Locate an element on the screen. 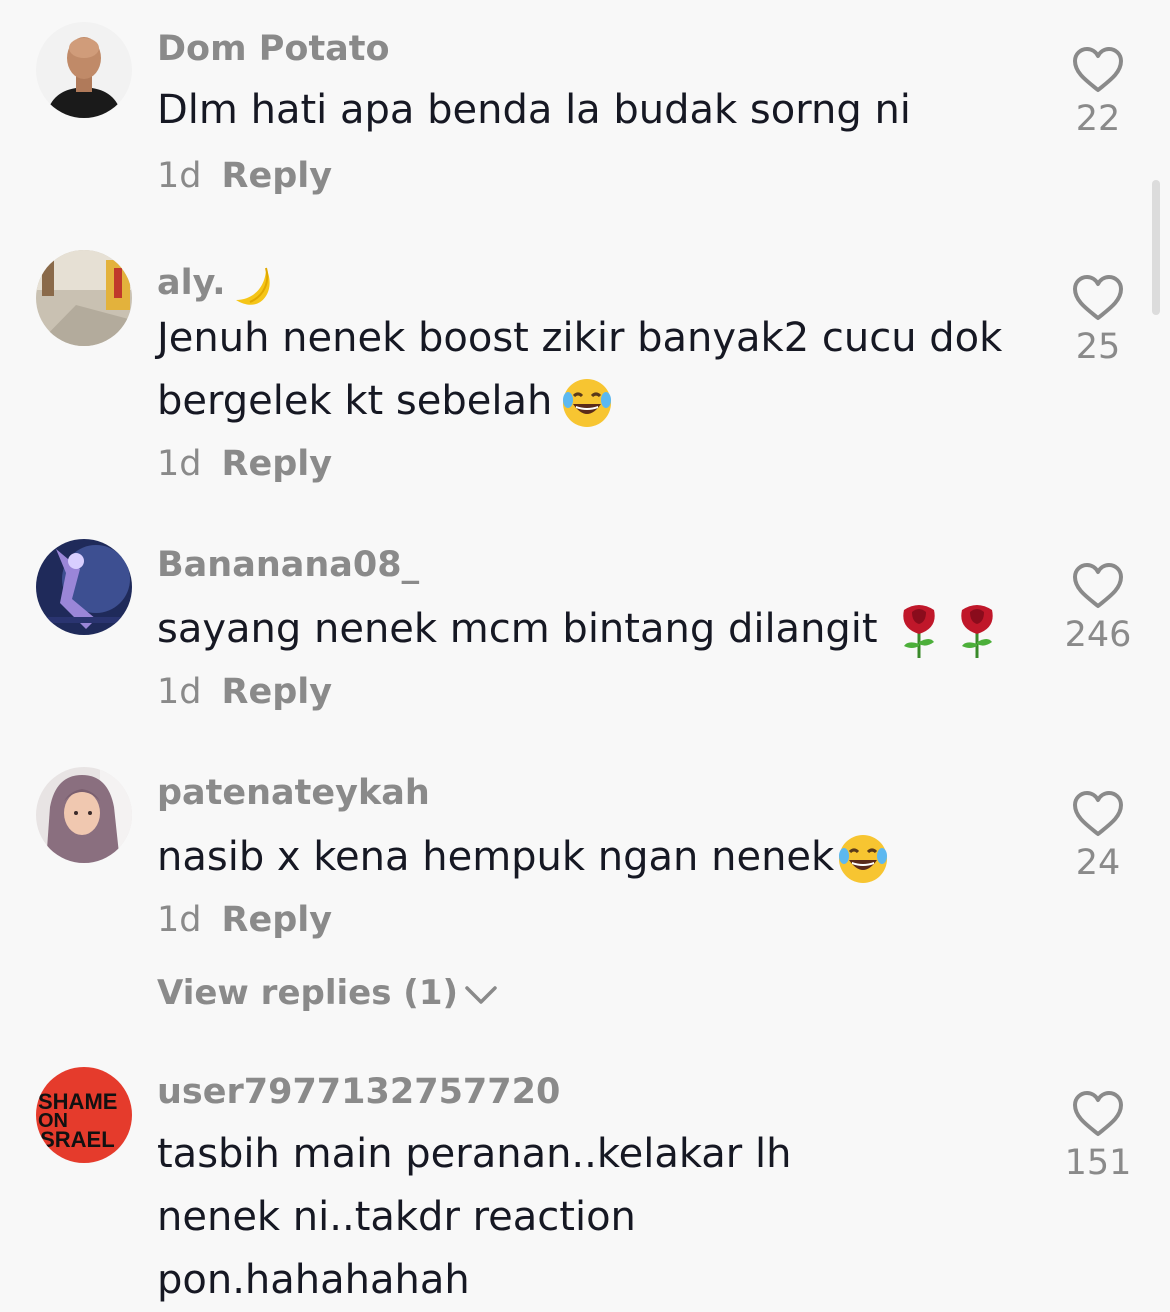 This screenshot has height=1312, width=1170. comment-text: sayang nenek mcm bintang dilangit is located at coordinates (592, 629).